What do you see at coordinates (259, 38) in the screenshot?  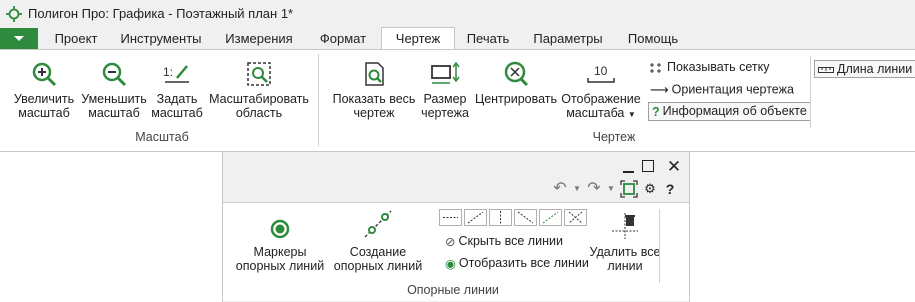 I see `tab-measurements: Измерения` at bounding box center [259, 38].